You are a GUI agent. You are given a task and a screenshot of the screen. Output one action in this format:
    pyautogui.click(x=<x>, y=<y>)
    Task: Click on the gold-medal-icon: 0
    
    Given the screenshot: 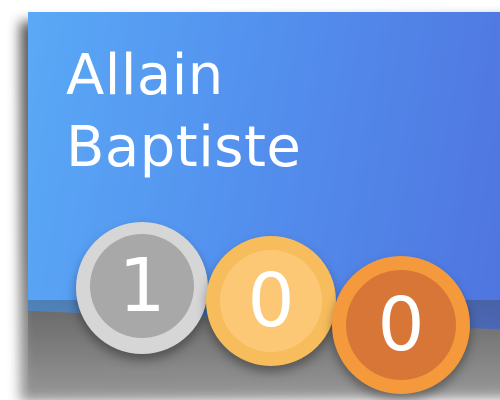 What is the action you would take?
    pyautogui.click(x=271, y=301)
    